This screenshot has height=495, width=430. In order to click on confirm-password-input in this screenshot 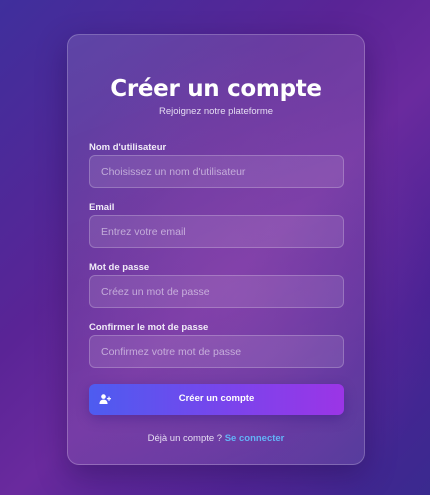, I will do `click(216, 351)`.